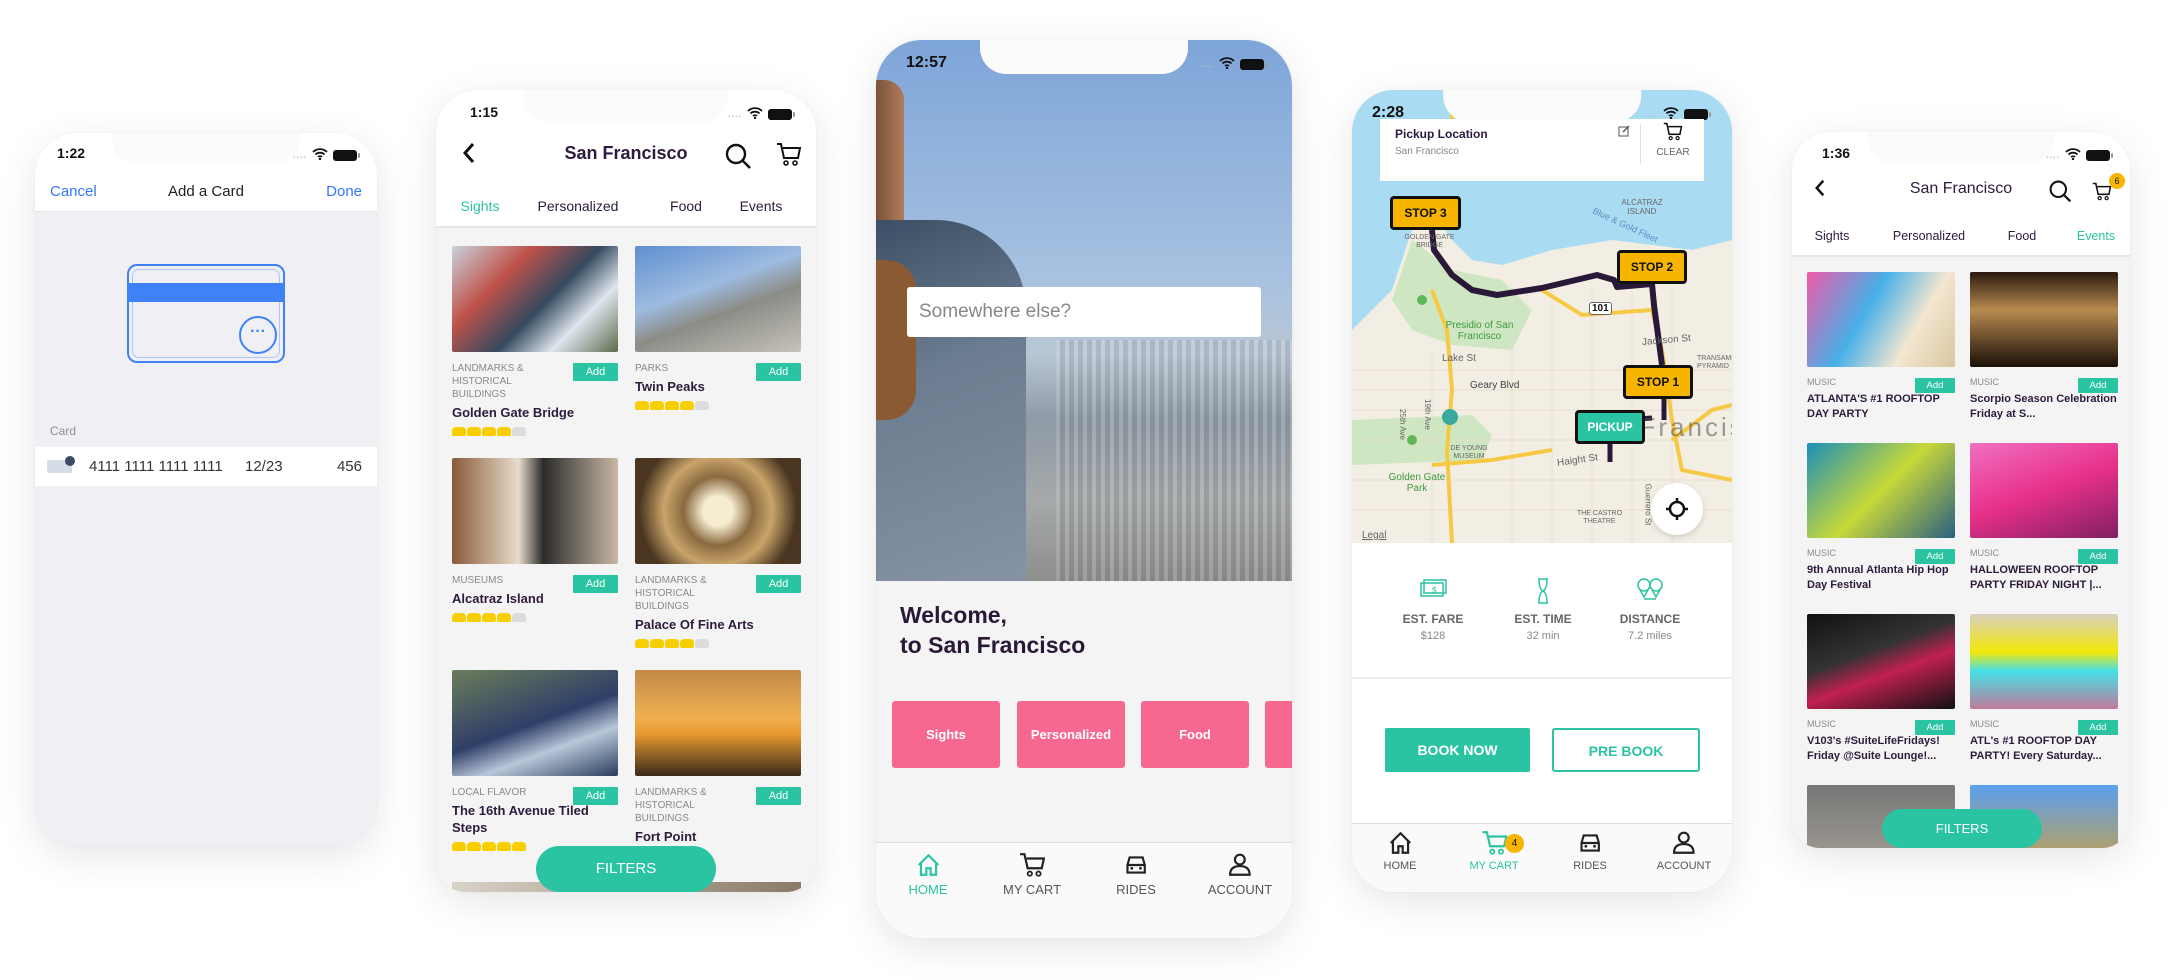 Image resolution: width=2168 pixels, height=980 pixels. Describe the element at coordinates (1278, 734) in the screenshot. I see `category-button` at that location.